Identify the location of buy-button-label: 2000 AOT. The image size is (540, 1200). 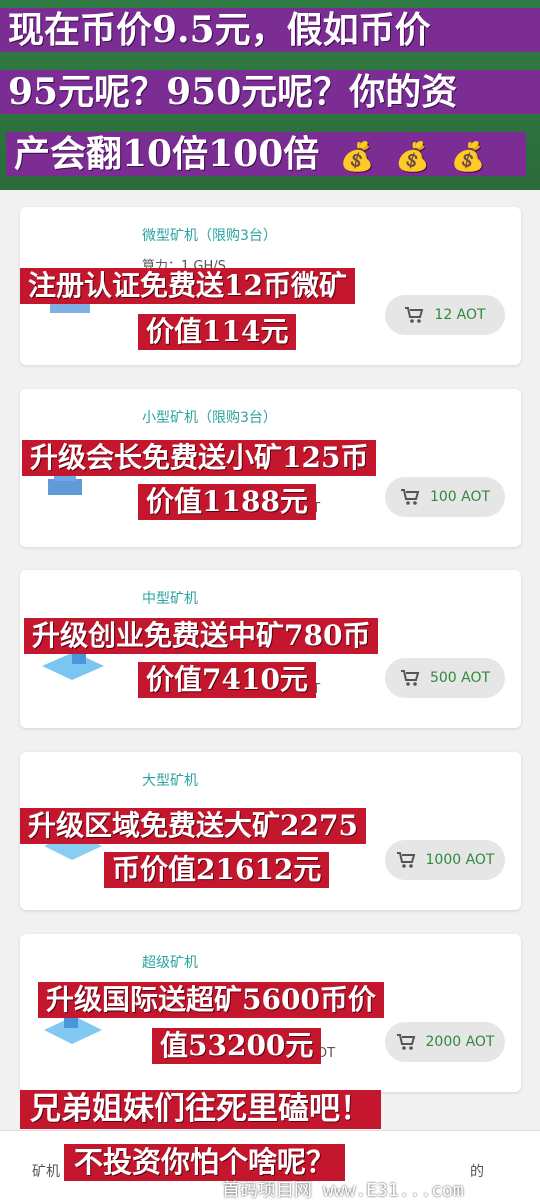
(460, 1042).